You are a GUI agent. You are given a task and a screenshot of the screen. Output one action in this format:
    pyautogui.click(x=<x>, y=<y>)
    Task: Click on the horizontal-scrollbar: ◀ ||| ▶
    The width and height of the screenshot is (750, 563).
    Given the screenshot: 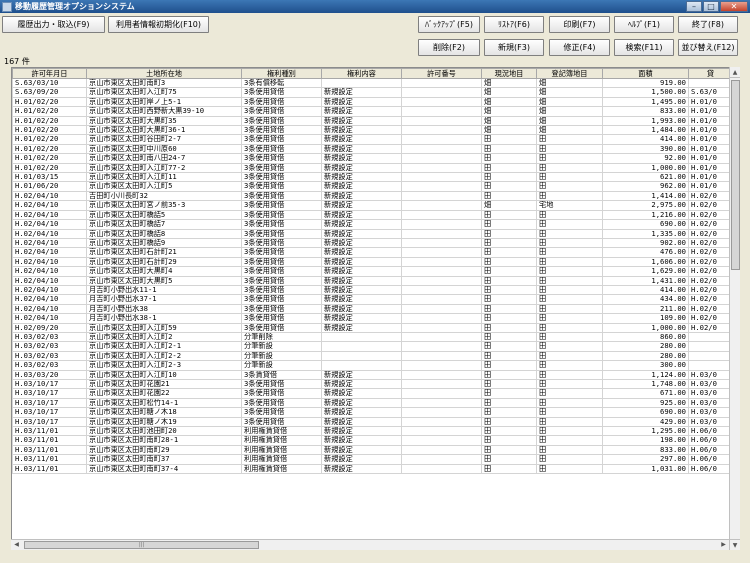 What is the action you would take?
    pyautogui.click(x=370, y=544)
    